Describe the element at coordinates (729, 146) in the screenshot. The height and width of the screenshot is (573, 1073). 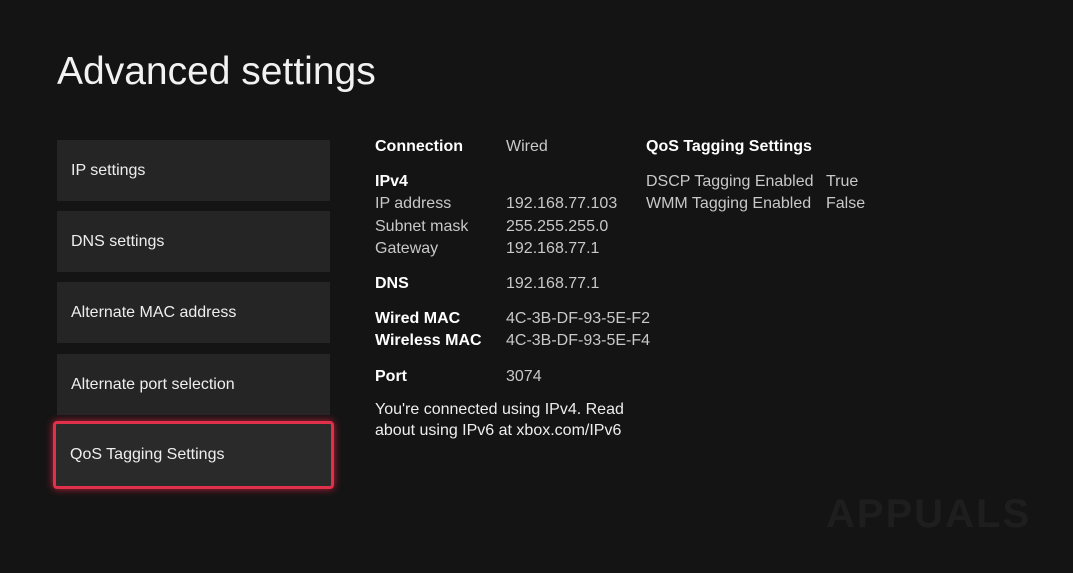
I see `qos-heading: QoS Tagging Settings` at that location.